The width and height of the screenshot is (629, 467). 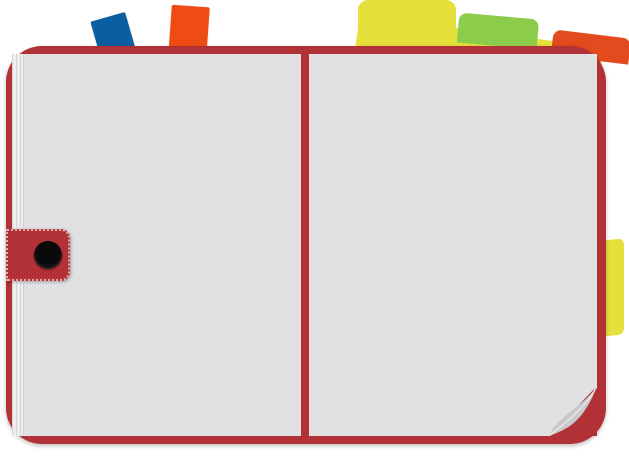 I want to click on page-curl-icon, so click(x=573, y=411).